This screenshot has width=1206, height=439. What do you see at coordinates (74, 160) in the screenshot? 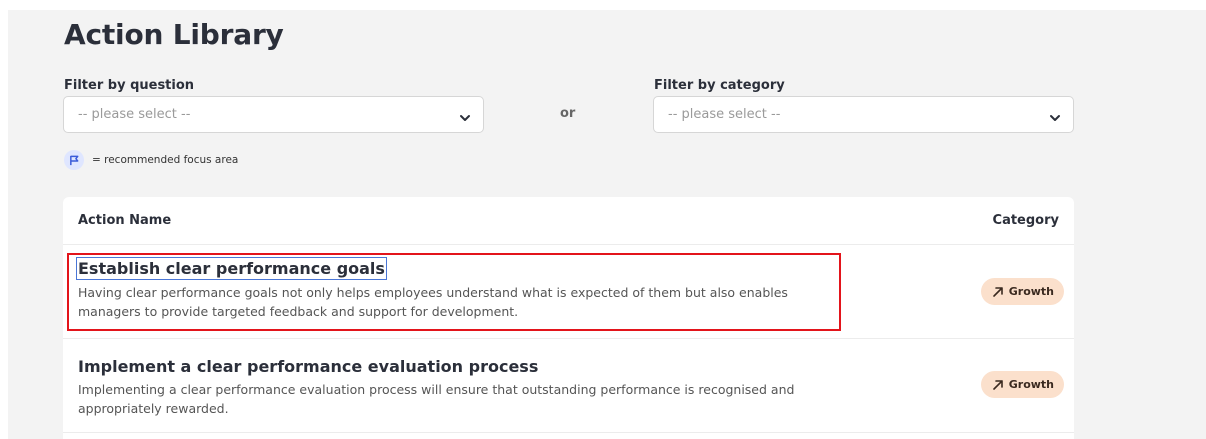
I see `flag-icon` at bounding box center [74, 160].